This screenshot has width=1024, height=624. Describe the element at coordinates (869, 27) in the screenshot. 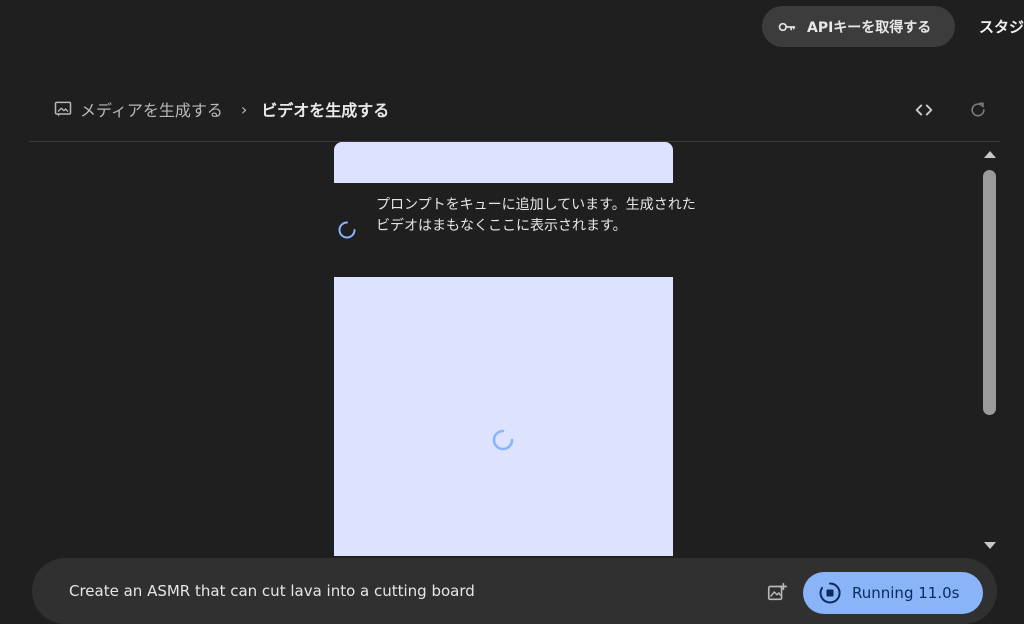

I see `get-api-key-label: APIキーを取得する` at that location.